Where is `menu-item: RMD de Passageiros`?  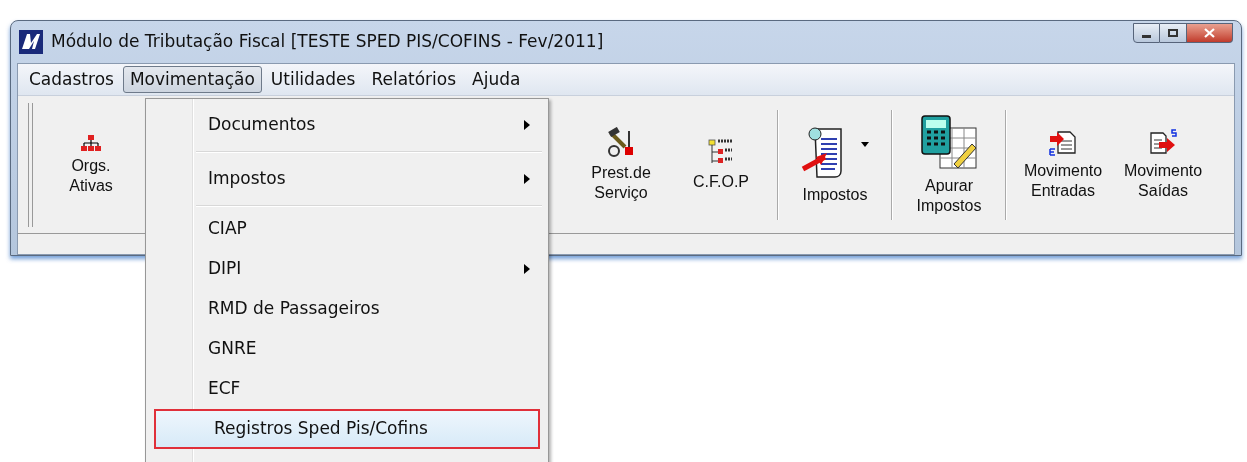
menu-item: RMD de Passageiros is located at coordinates (347, 309).